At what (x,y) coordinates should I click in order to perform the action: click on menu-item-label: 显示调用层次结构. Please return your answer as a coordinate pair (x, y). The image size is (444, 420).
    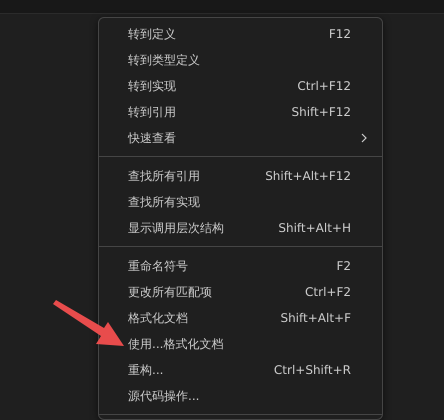
    Looking at the image, I should click on (176, 228).